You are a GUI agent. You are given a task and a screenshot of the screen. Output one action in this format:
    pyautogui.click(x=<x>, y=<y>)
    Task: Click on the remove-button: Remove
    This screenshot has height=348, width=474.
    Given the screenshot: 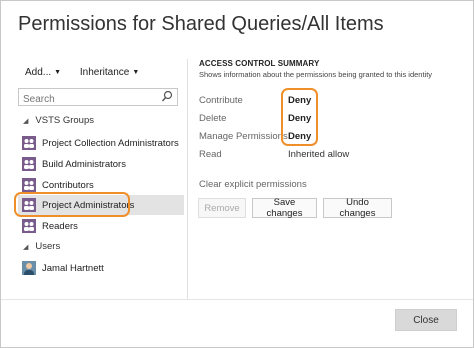 What is the action you would take?
    pyautogui.click(x=222, y=208)
    